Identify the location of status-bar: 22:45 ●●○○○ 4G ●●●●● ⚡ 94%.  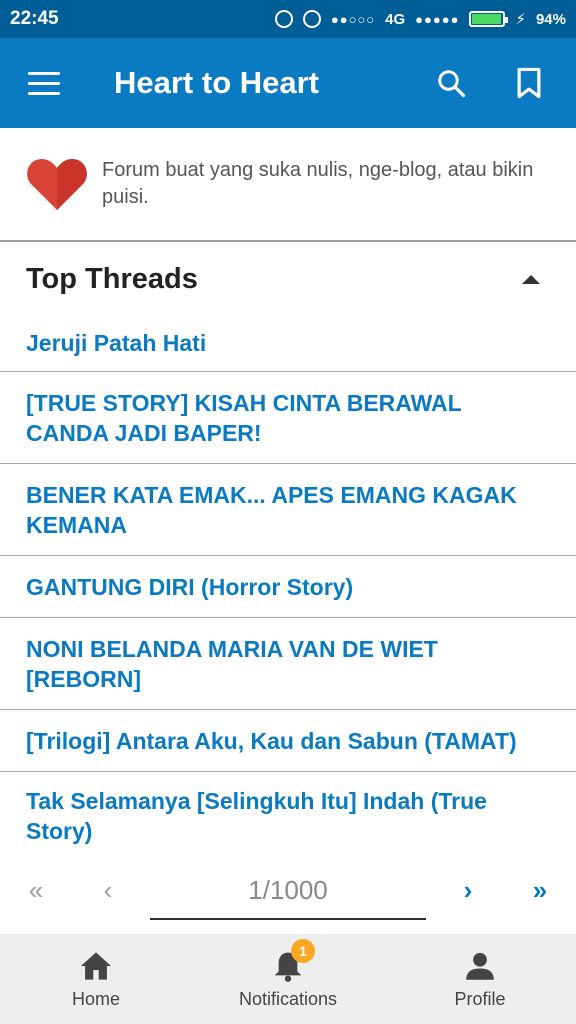
(288, 19).